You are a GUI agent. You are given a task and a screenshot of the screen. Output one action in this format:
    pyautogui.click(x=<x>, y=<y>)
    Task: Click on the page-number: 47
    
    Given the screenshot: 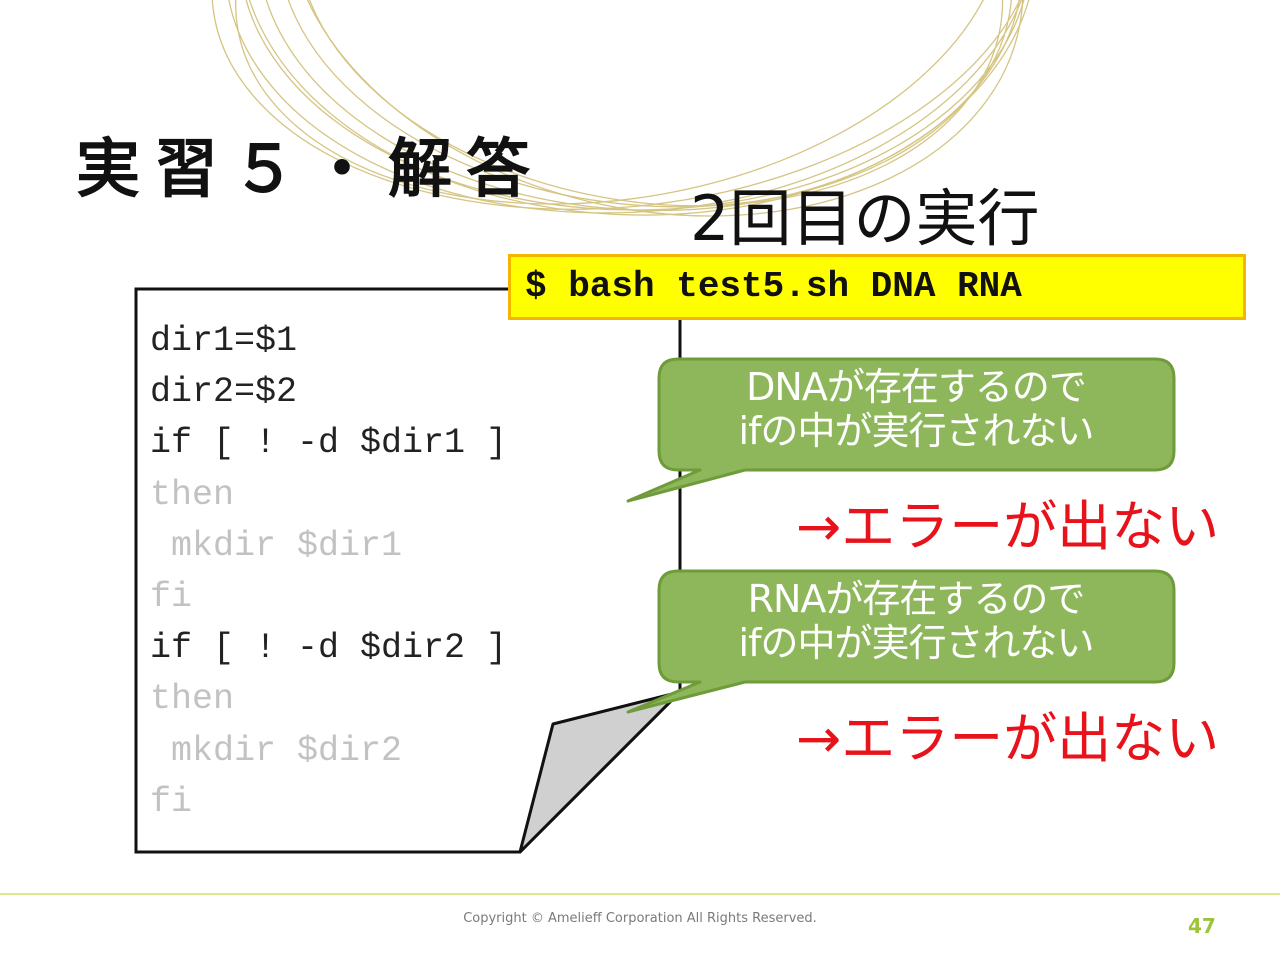 What is the action you would take?
    pyautogui.click(x=1202, y=926)
    